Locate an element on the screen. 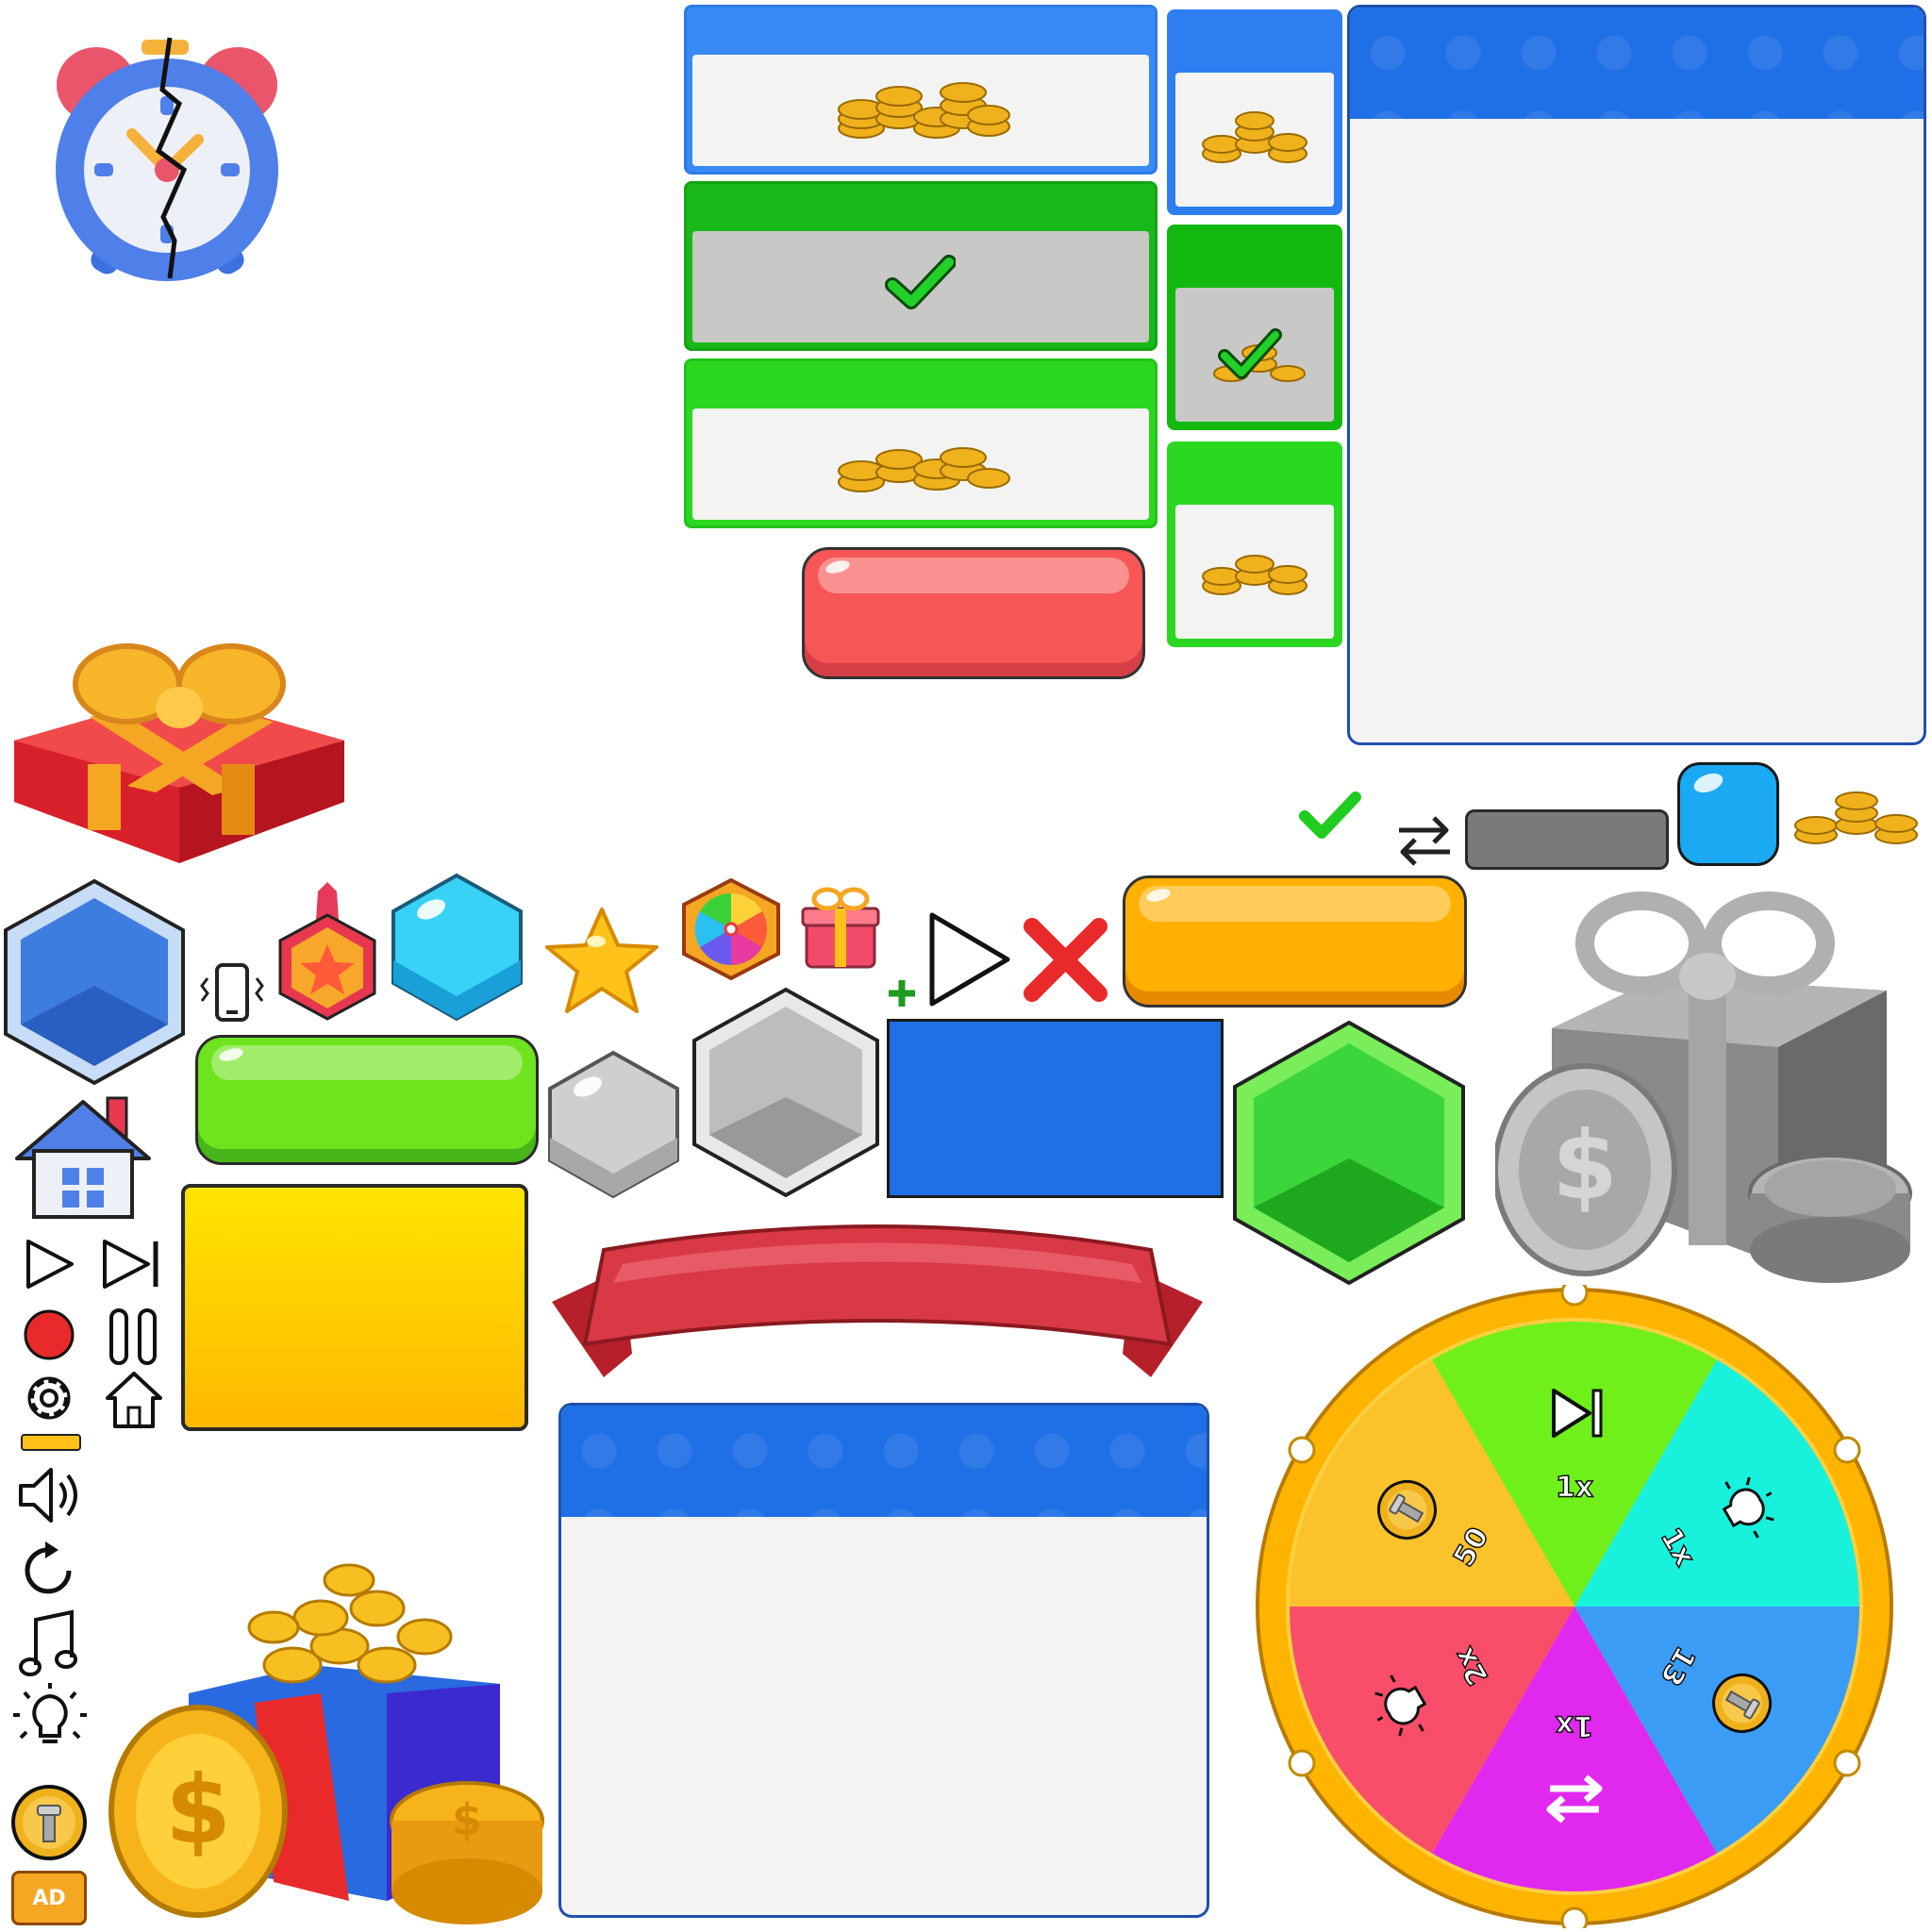  coin-pack-card-blue is located at coordinates (921, 90).